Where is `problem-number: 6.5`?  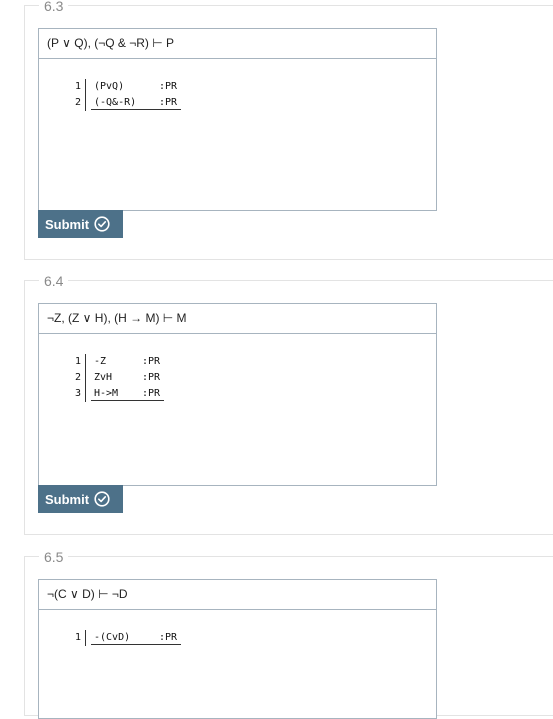
problem-number: 6.5 is located at coordinates (54, 557).